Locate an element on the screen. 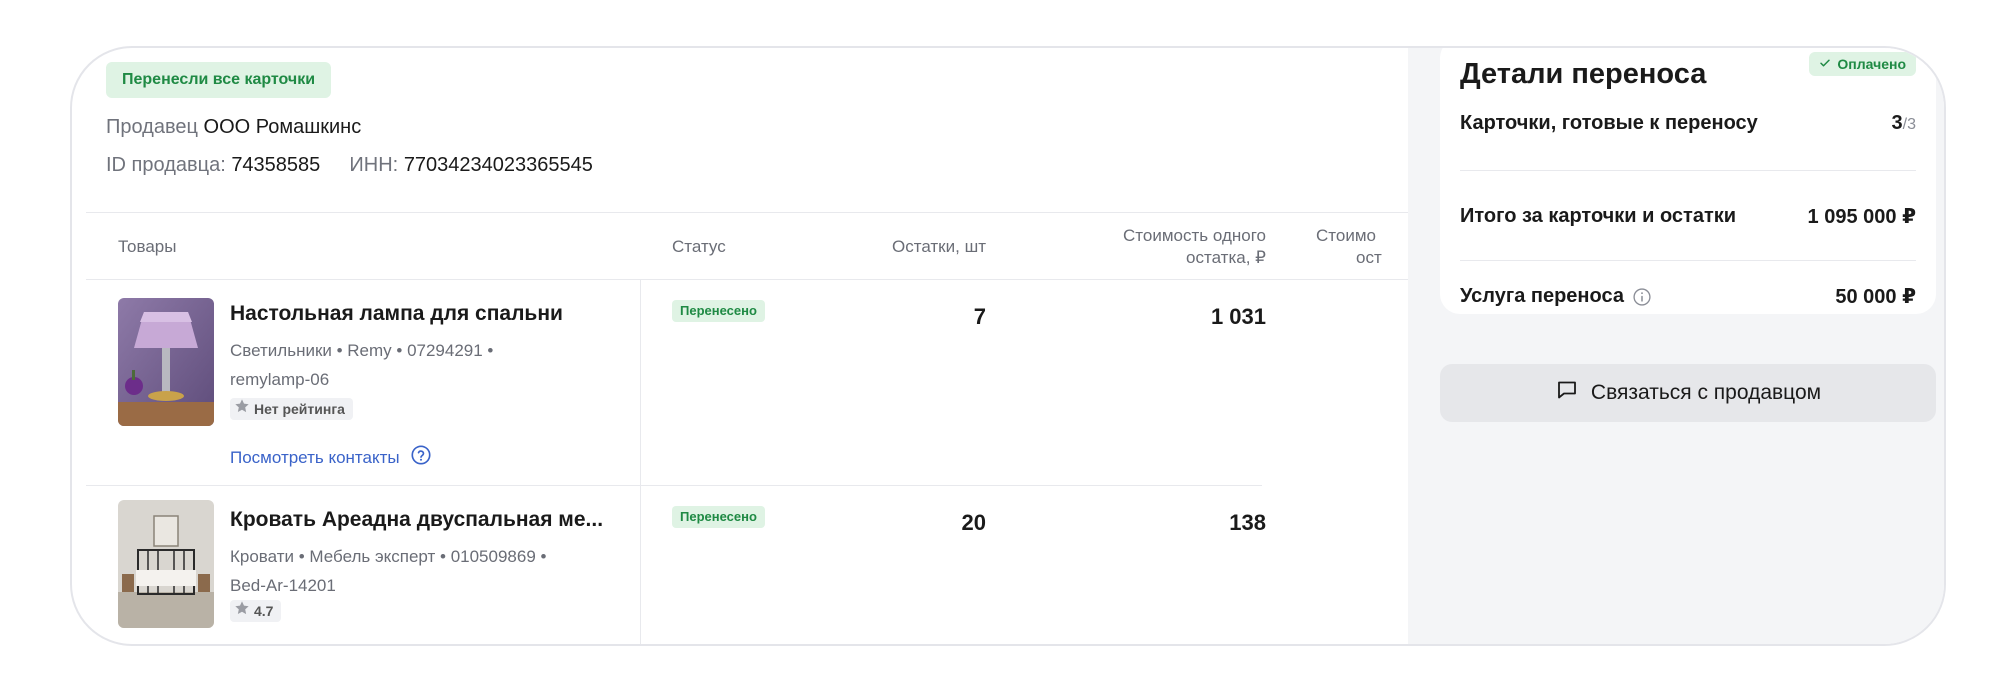 Image resolution: width=2016 pixels, height=696 pixels. ready-cards-count: 3 is located at coordinates (1897, 123).